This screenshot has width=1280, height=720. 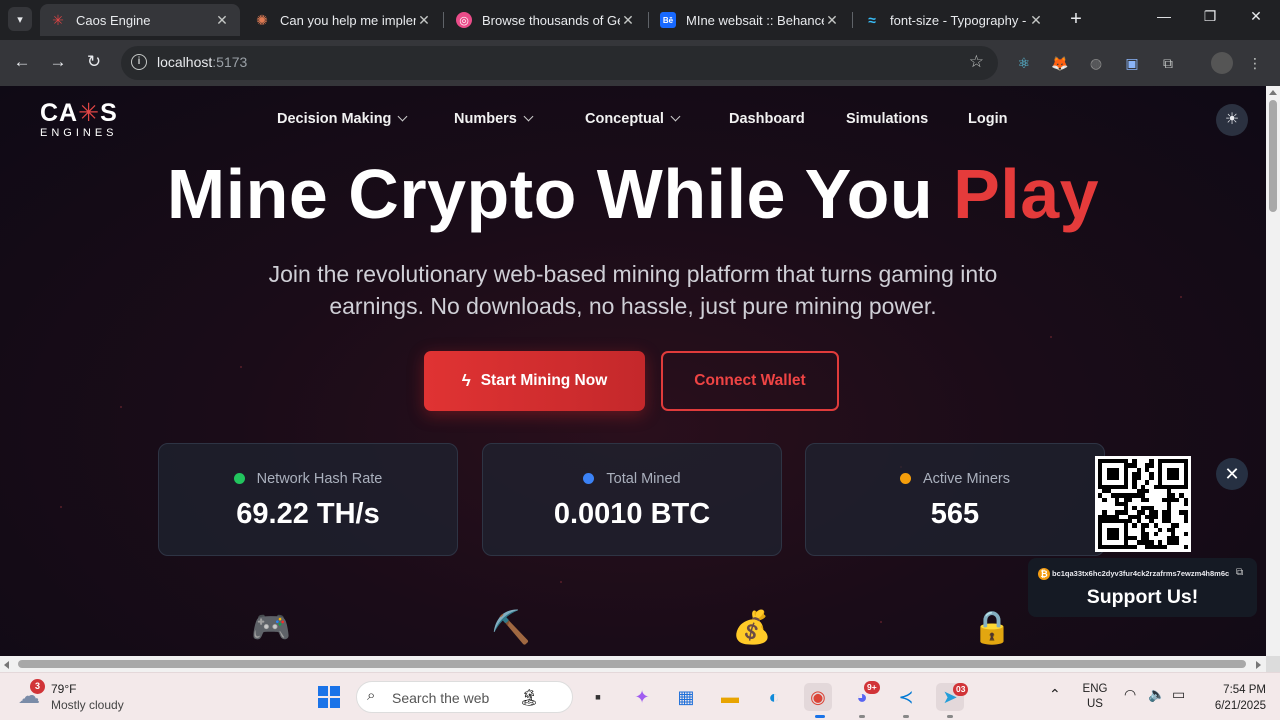 I want to click on menu-kebab-icon: ⋮, so click(x=1255, y=63).